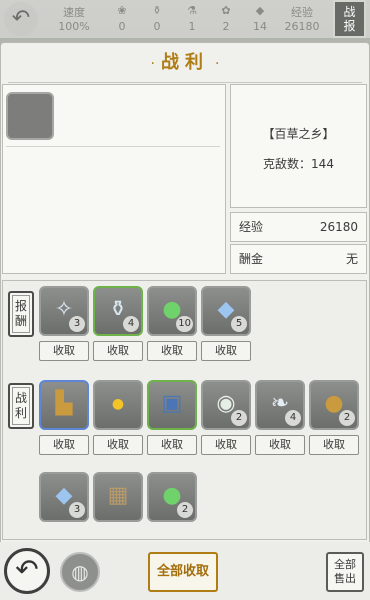 This screenshot has width=370, height=600. I want to click on exp-value: 26180, so click(338, 227).